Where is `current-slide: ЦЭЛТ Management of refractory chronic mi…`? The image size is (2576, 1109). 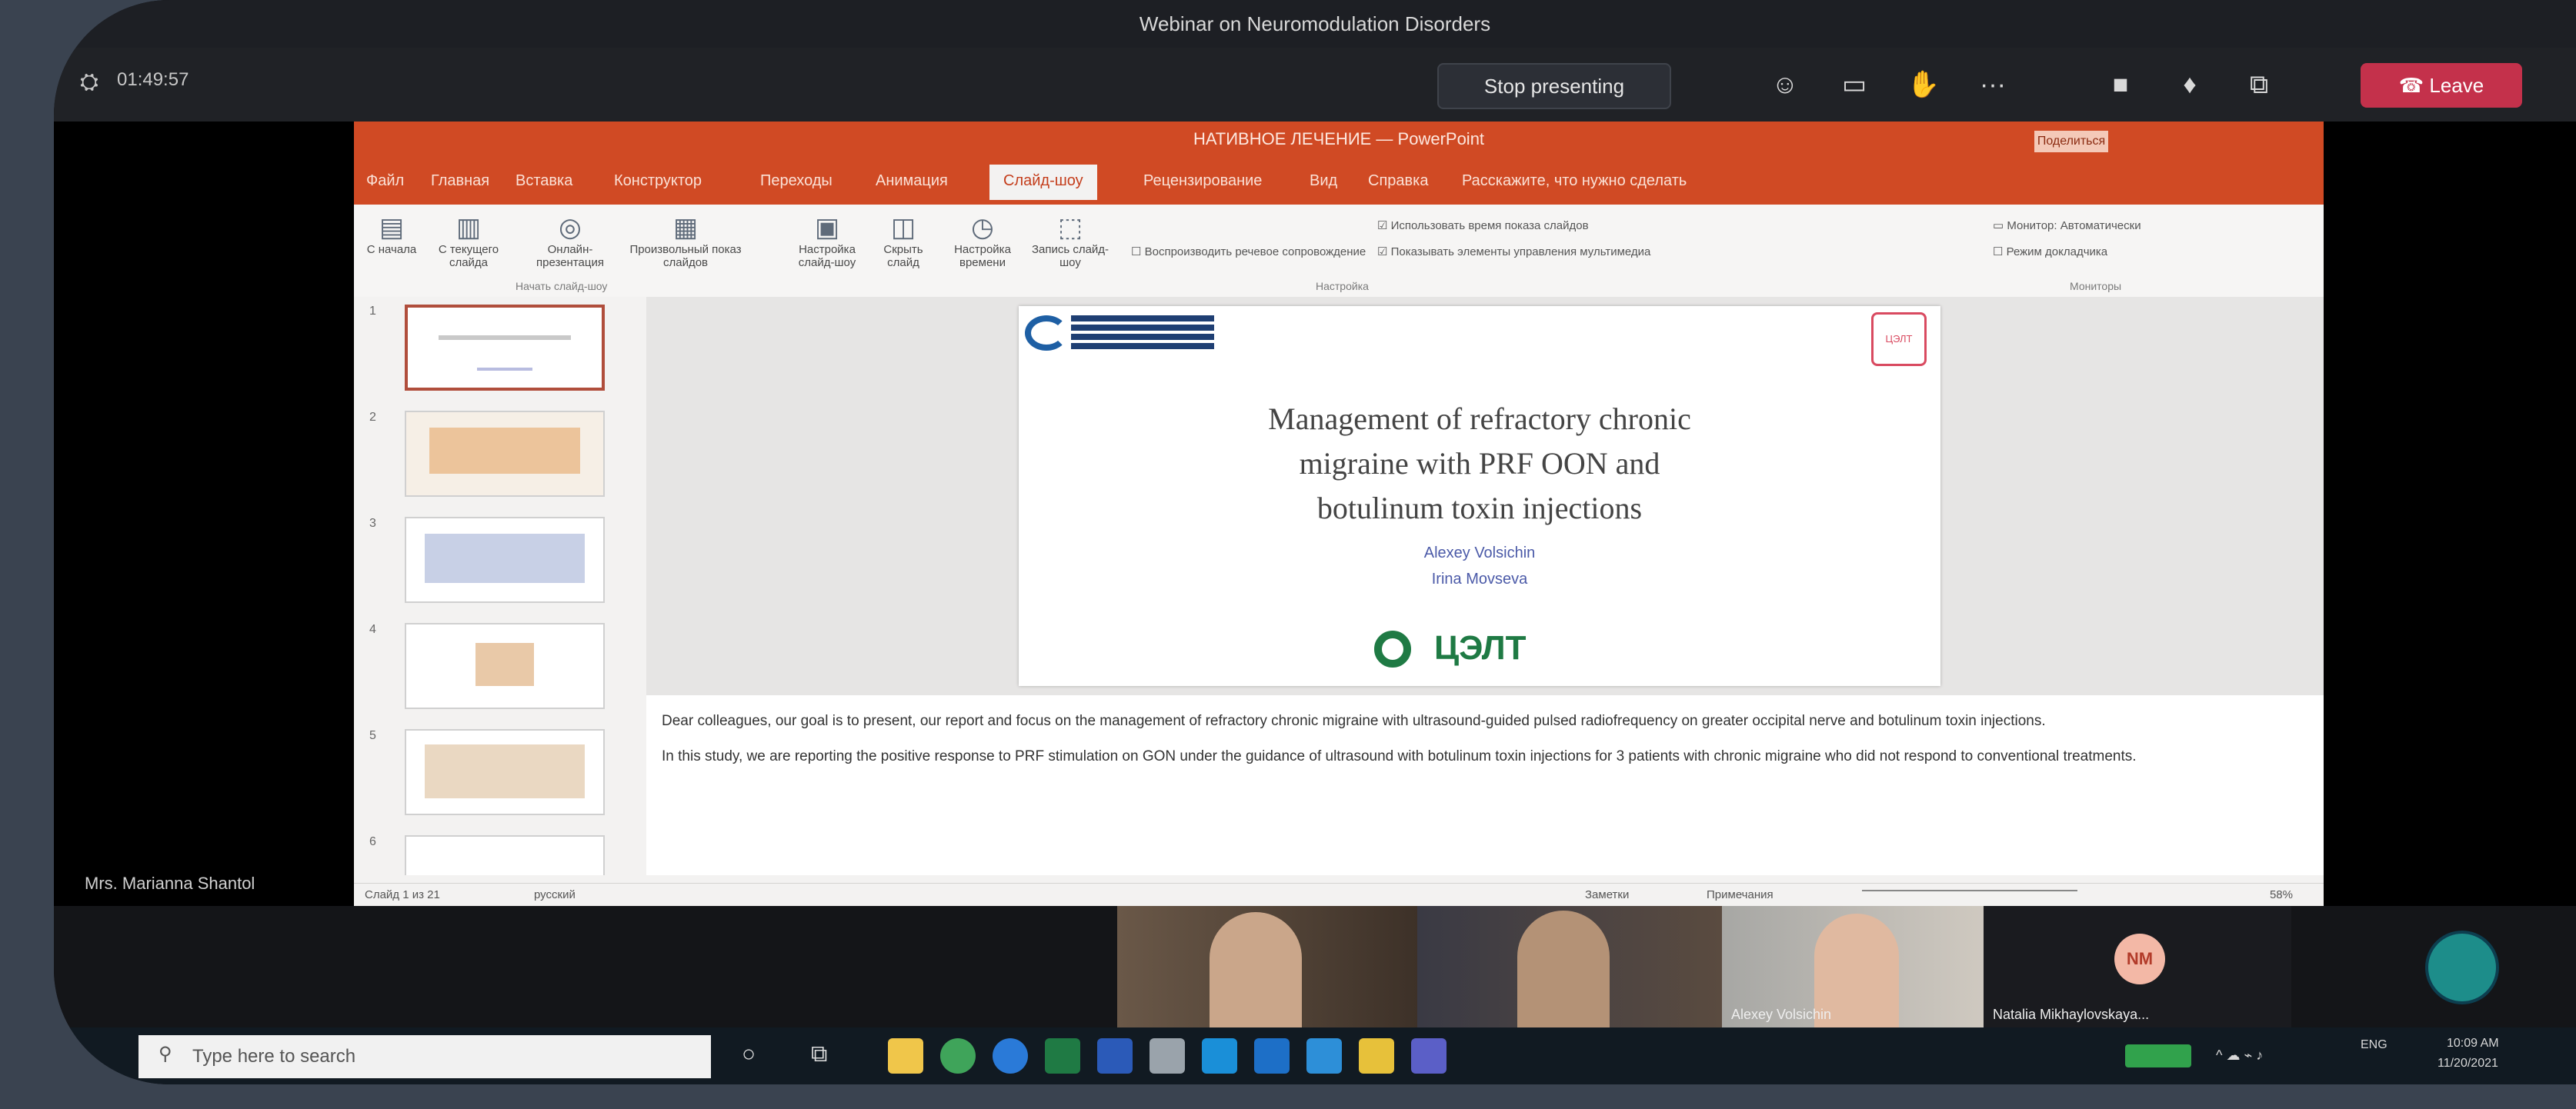 current-slide: ЦЭЛТ Management of refractory chronic mi… is located at coordinates (1480, 496).